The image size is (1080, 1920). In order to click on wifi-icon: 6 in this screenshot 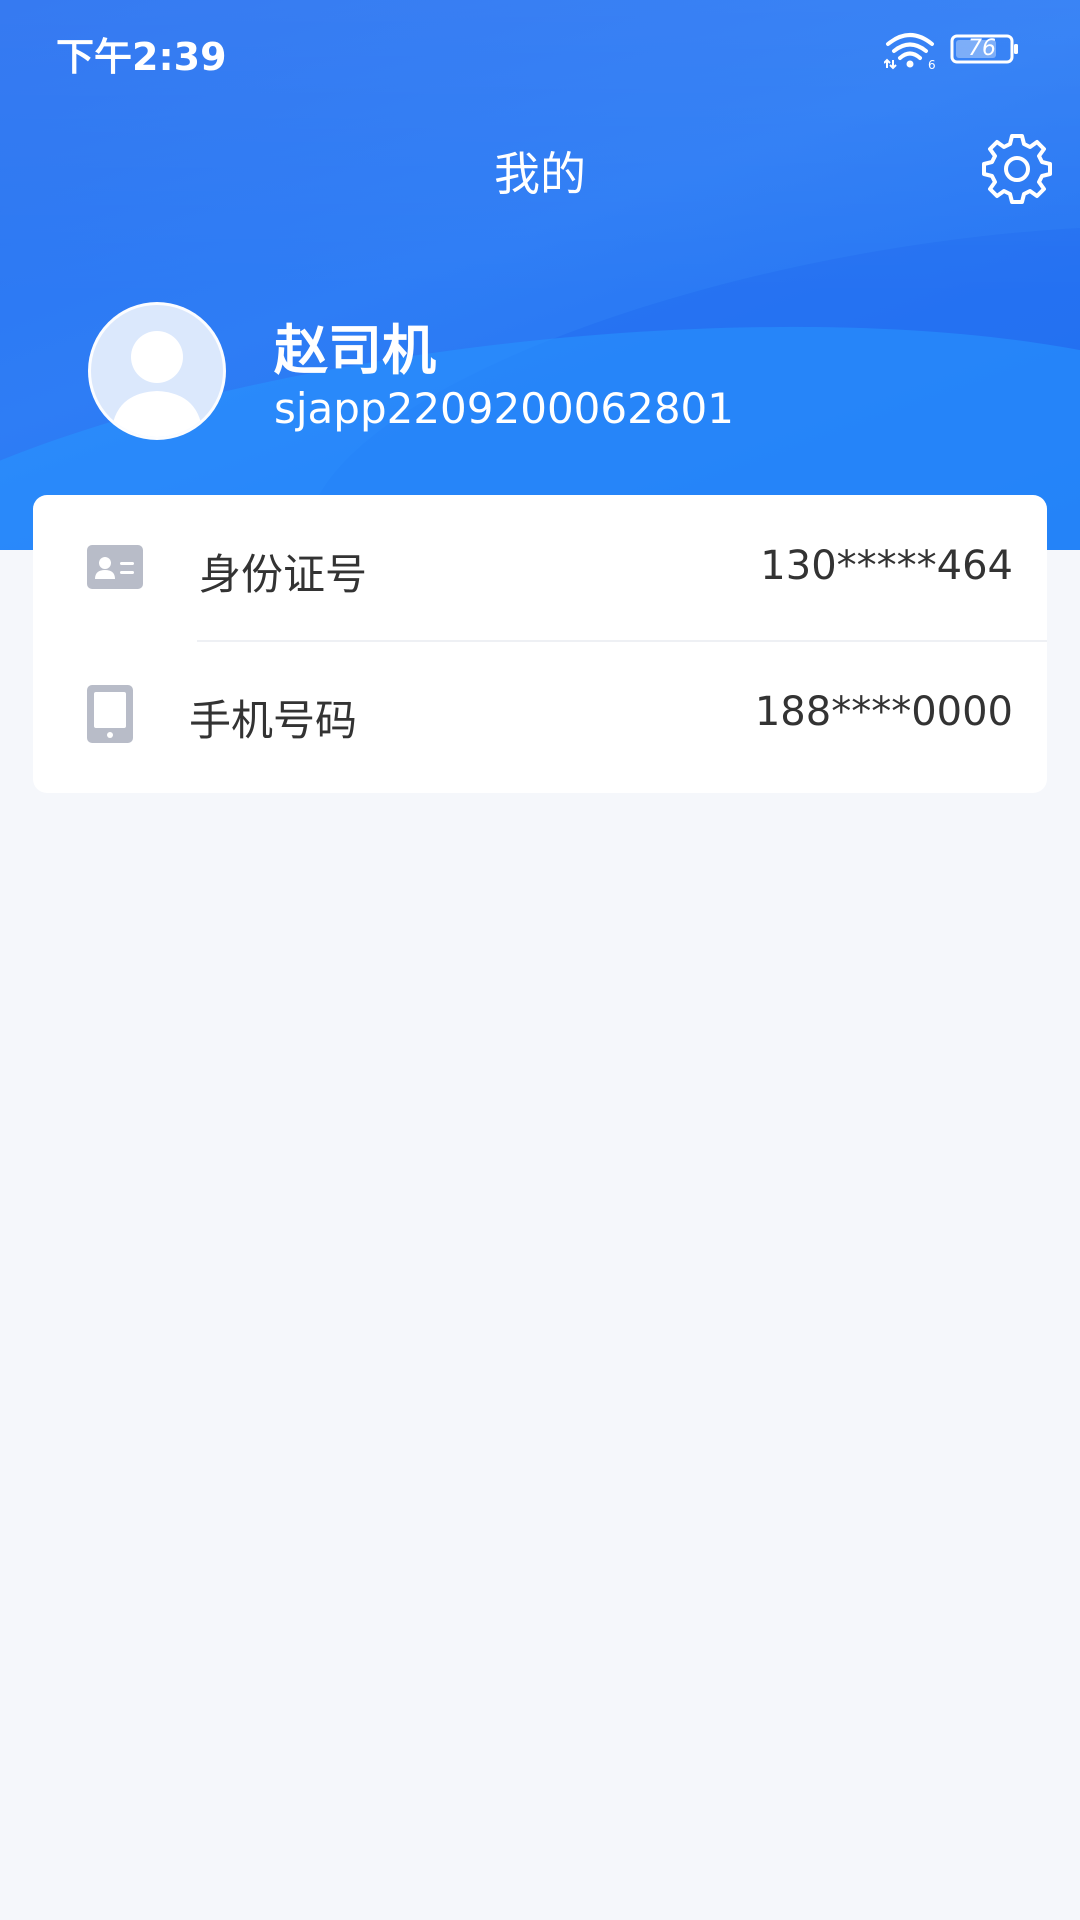, I will do `click(910, 51)`.